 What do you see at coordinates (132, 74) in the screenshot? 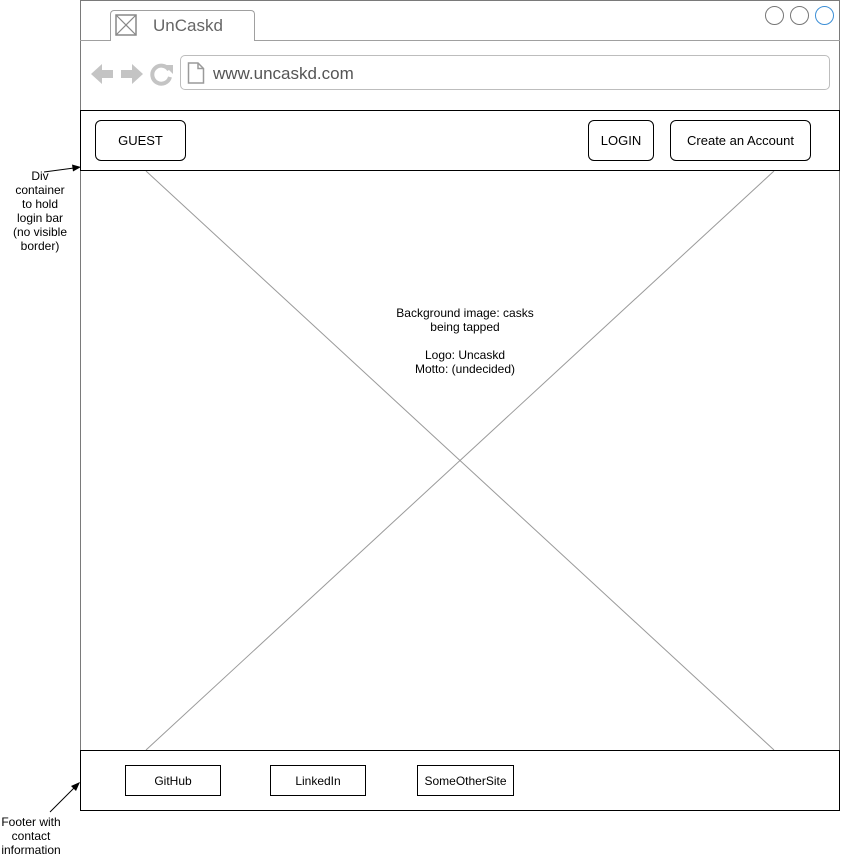
I see `forward-arrow-icon` at bounding box center [132, 74].